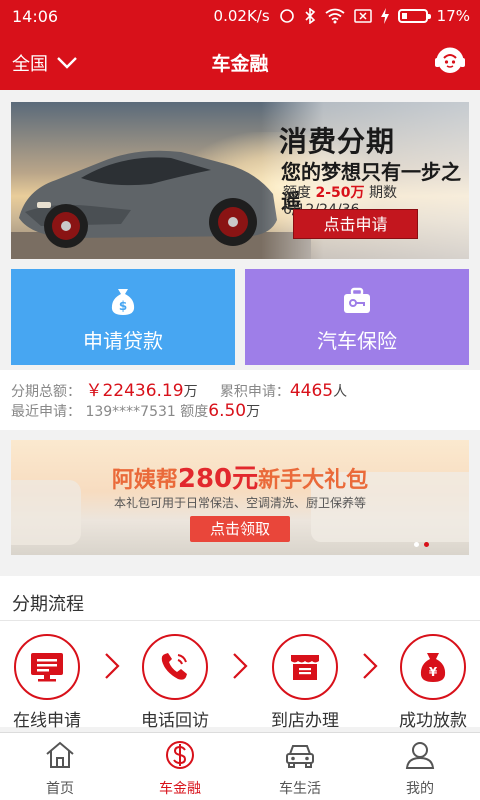 Image resolution: width=480 pixels, height=800 pixels. Describe the element at coordinates (180, 755) in the screenshot. I see `finance-dollar-icon` at that location.